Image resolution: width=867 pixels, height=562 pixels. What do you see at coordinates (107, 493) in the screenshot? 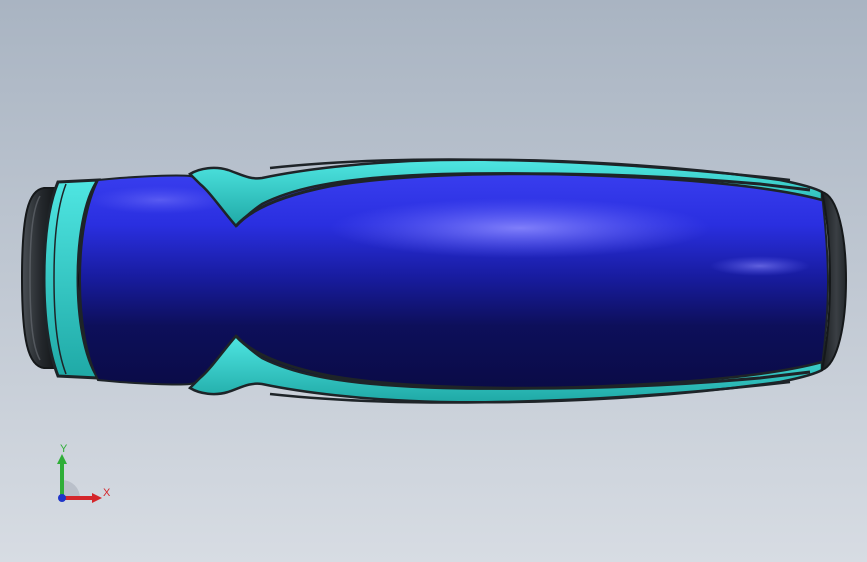
I see `x-axis-label: X` at bounding box center [107, 493].